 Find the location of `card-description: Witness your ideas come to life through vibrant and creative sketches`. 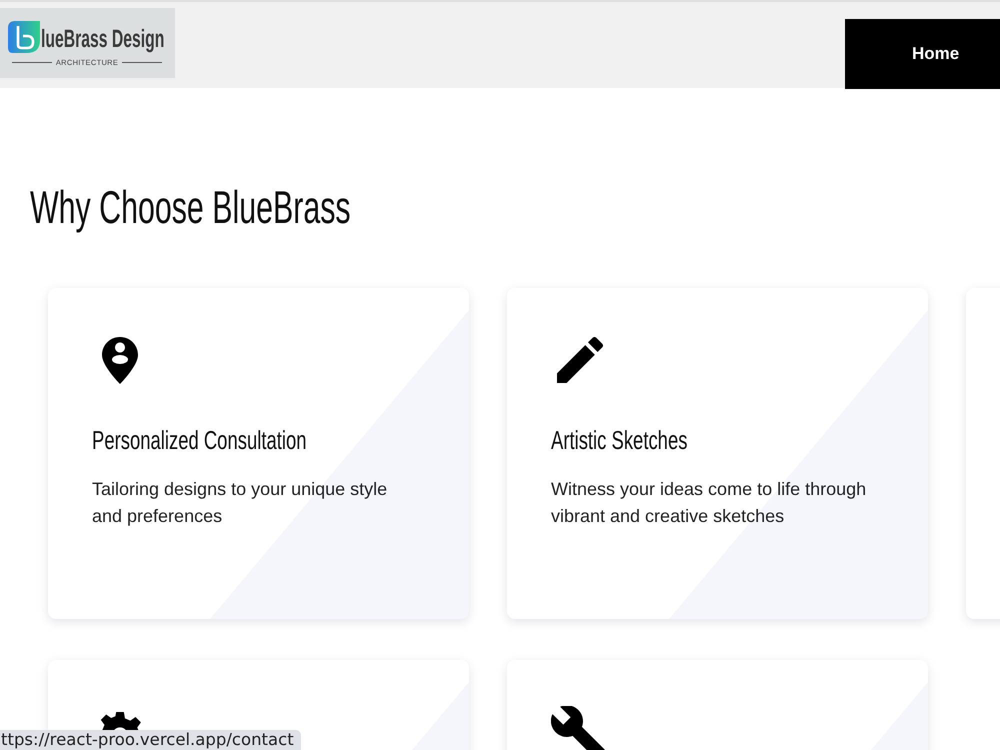

card-description: Witness your ideas come to life through vibrant and creative sketches is located at coordinates (709, 503).